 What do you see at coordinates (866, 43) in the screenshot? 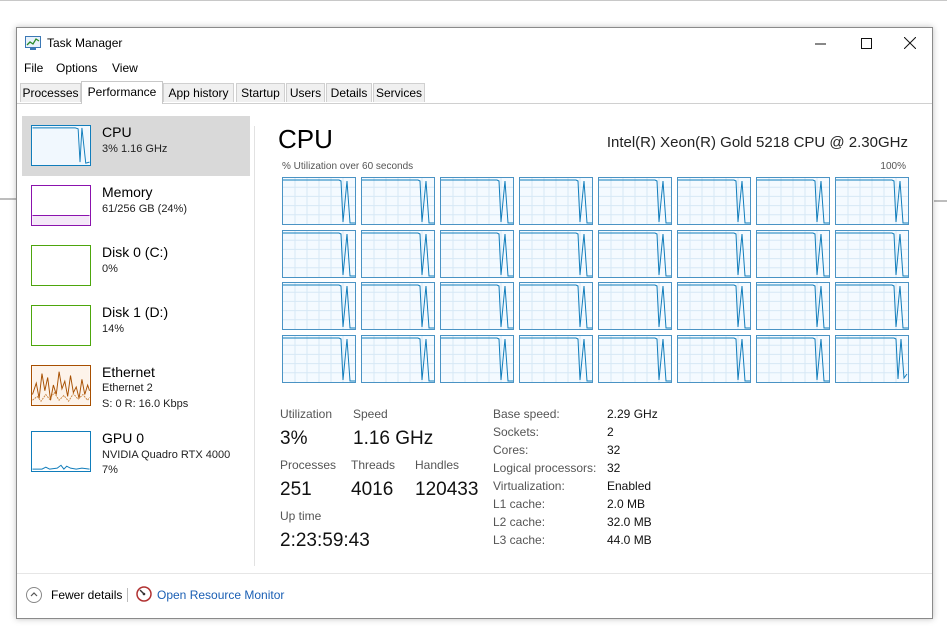
I see `maximize-button` at bounding box center [866, 43].